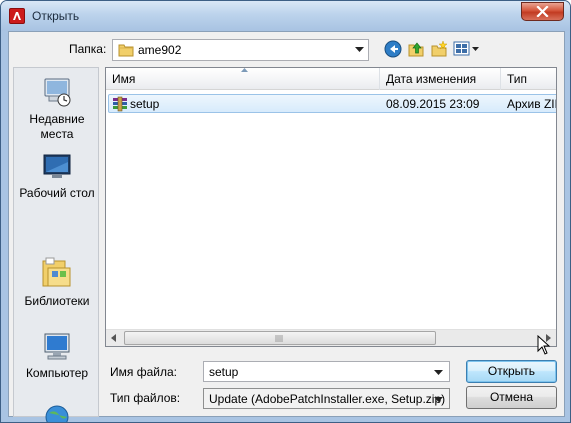 Image resolution: width=571 pixels, height=423 pixels. Describe the element at coordinates (393, 49) in the screenshot. I see `back-icon` at that location.